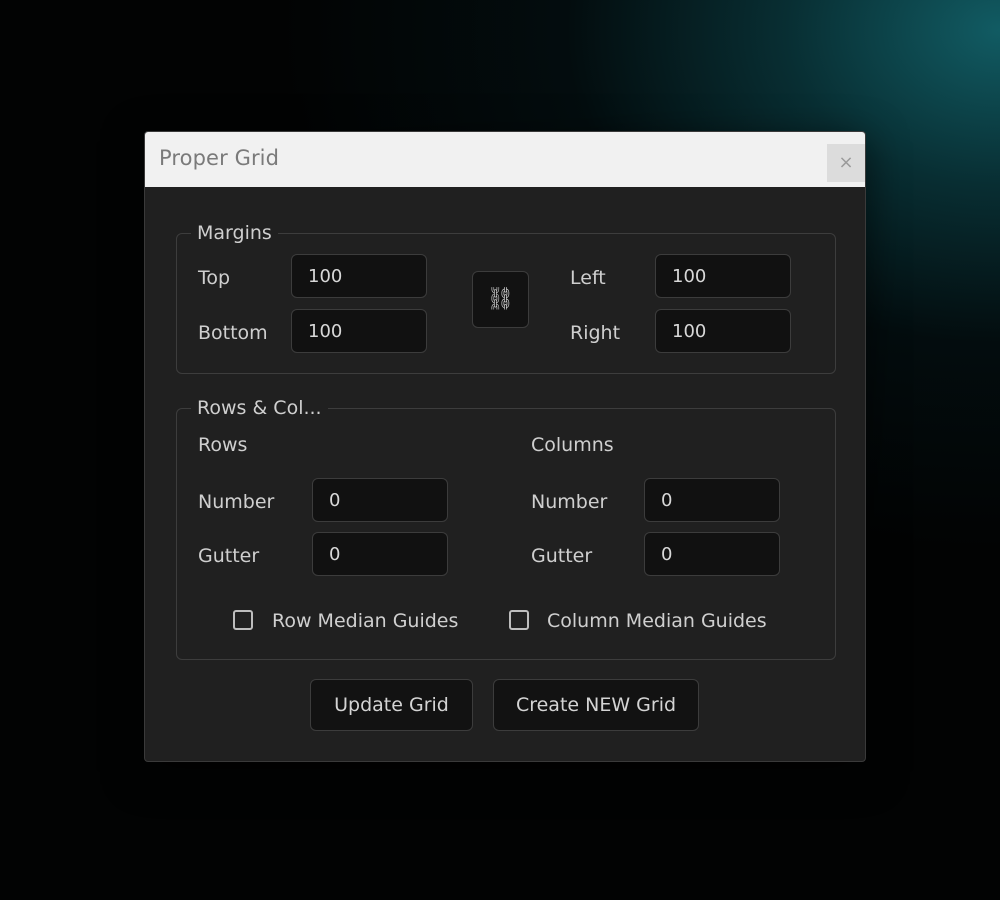 This screenshot has height=900, width=1000. I want to click on left-label: Left, so click(588, 278).